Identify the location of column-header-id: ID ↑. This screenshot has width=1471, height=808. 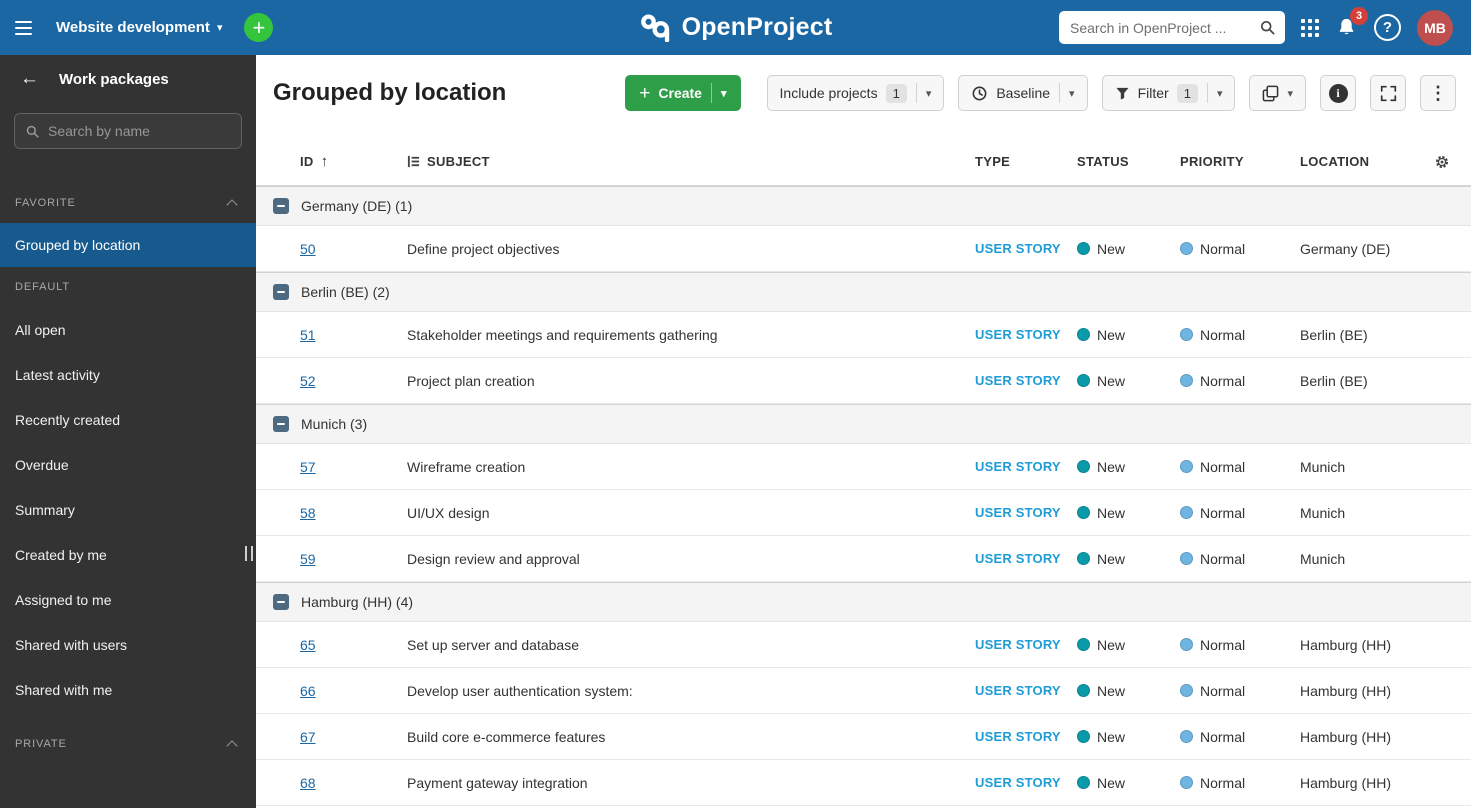
(353, 161).